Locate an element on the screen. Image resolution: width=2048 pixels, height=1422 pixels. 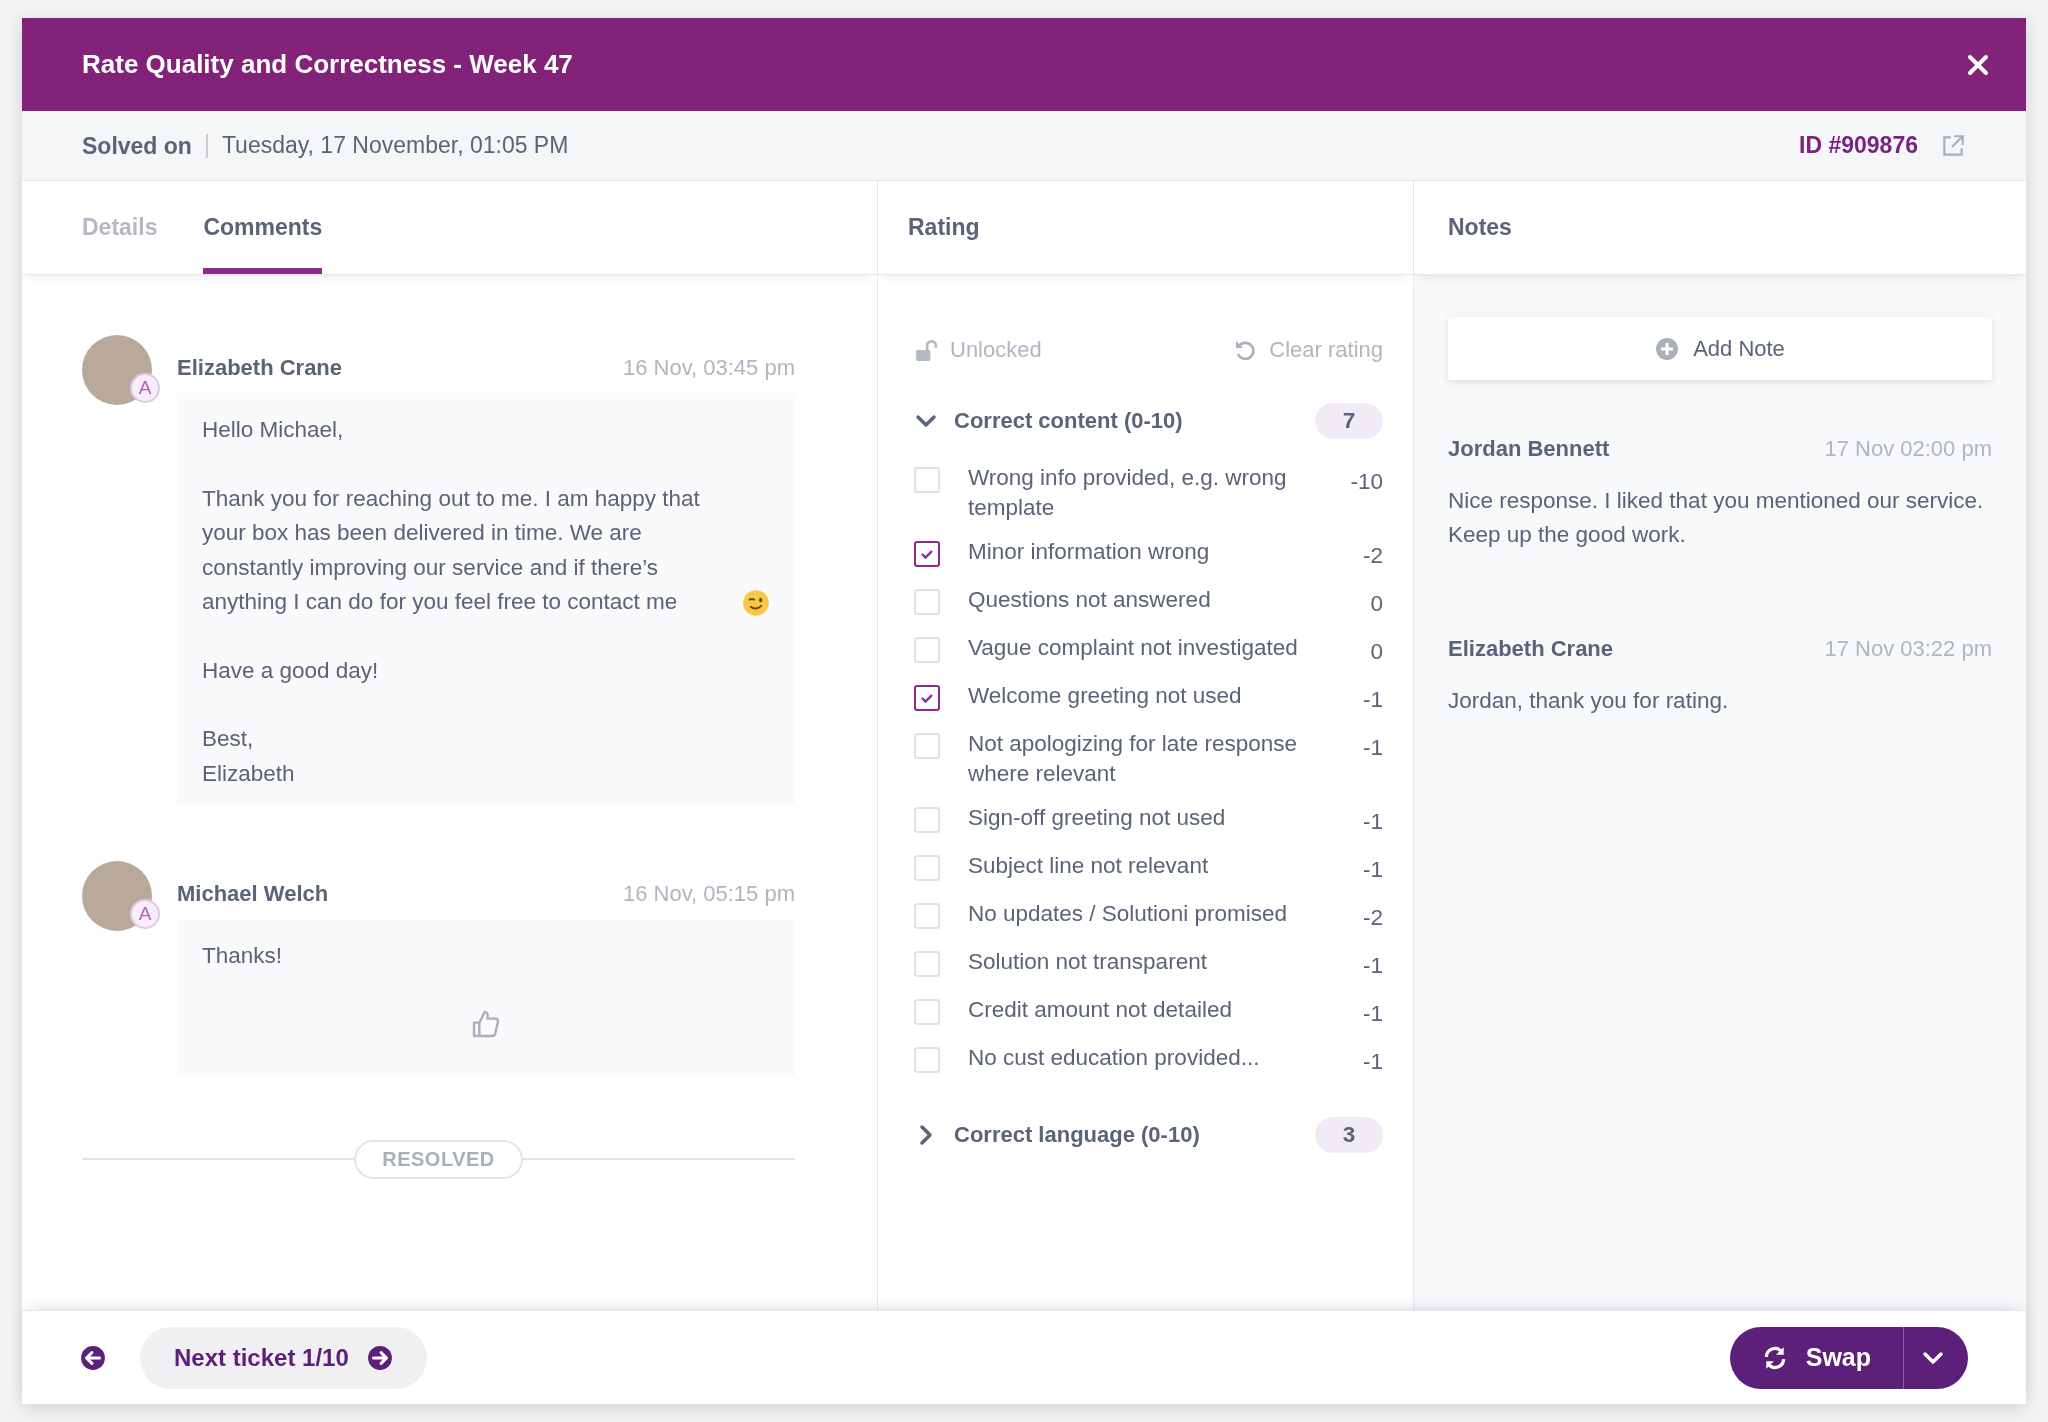
score-badge: 3 is located at coordinates (1349, 1135).